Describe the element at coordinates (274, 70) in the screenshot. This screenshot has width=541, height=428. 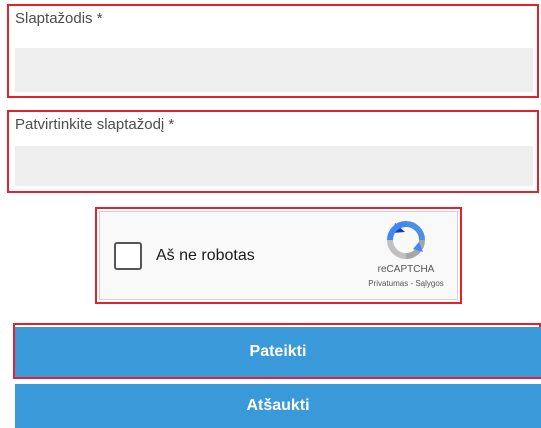
I see `password-input` at that location.